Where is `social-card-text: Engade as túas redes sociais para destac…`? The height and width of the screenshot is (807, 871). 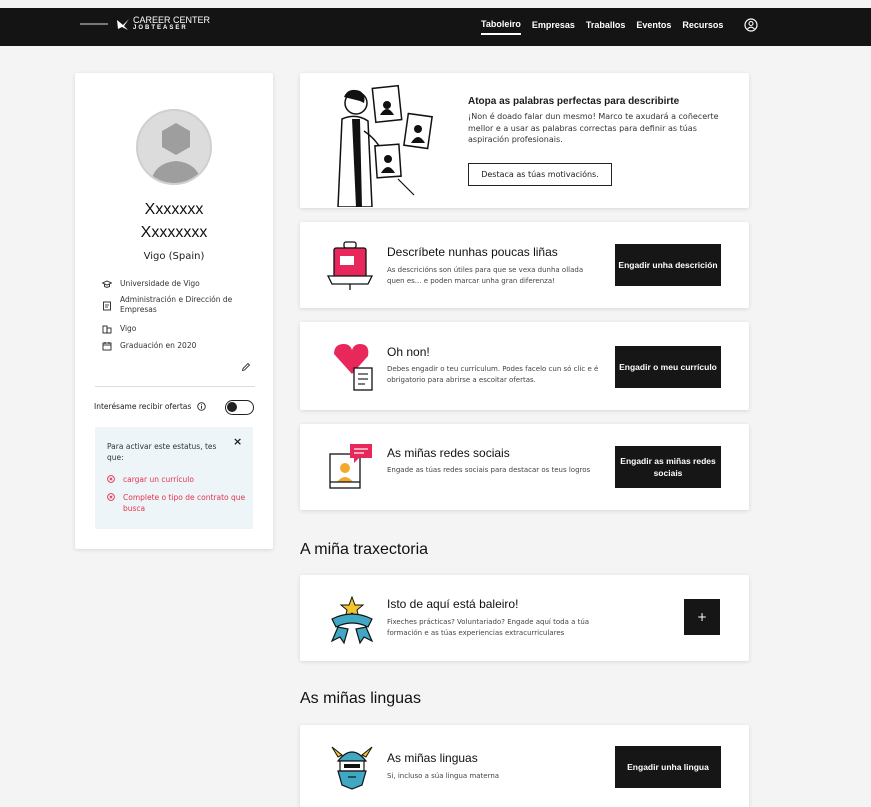 social-card-text: Engade as túas redes sociais para destac… is located at coordinates (489, 470).